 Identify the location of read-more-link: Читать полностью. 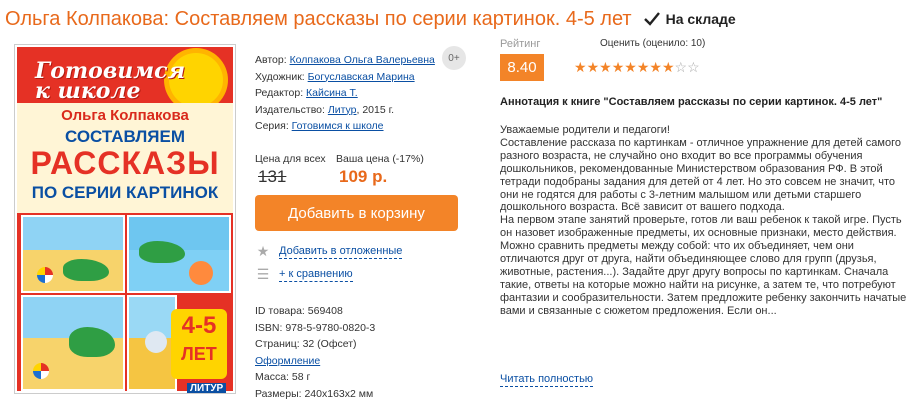
(547, 380).